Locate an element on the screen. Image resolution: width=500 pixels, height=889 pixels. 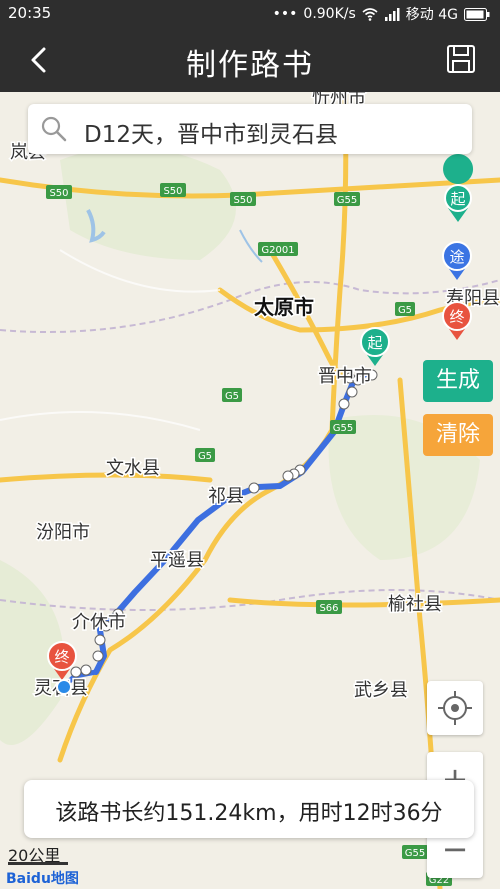
baidu-map-logo: Baidu地图 is located at coordinates (42, 879).